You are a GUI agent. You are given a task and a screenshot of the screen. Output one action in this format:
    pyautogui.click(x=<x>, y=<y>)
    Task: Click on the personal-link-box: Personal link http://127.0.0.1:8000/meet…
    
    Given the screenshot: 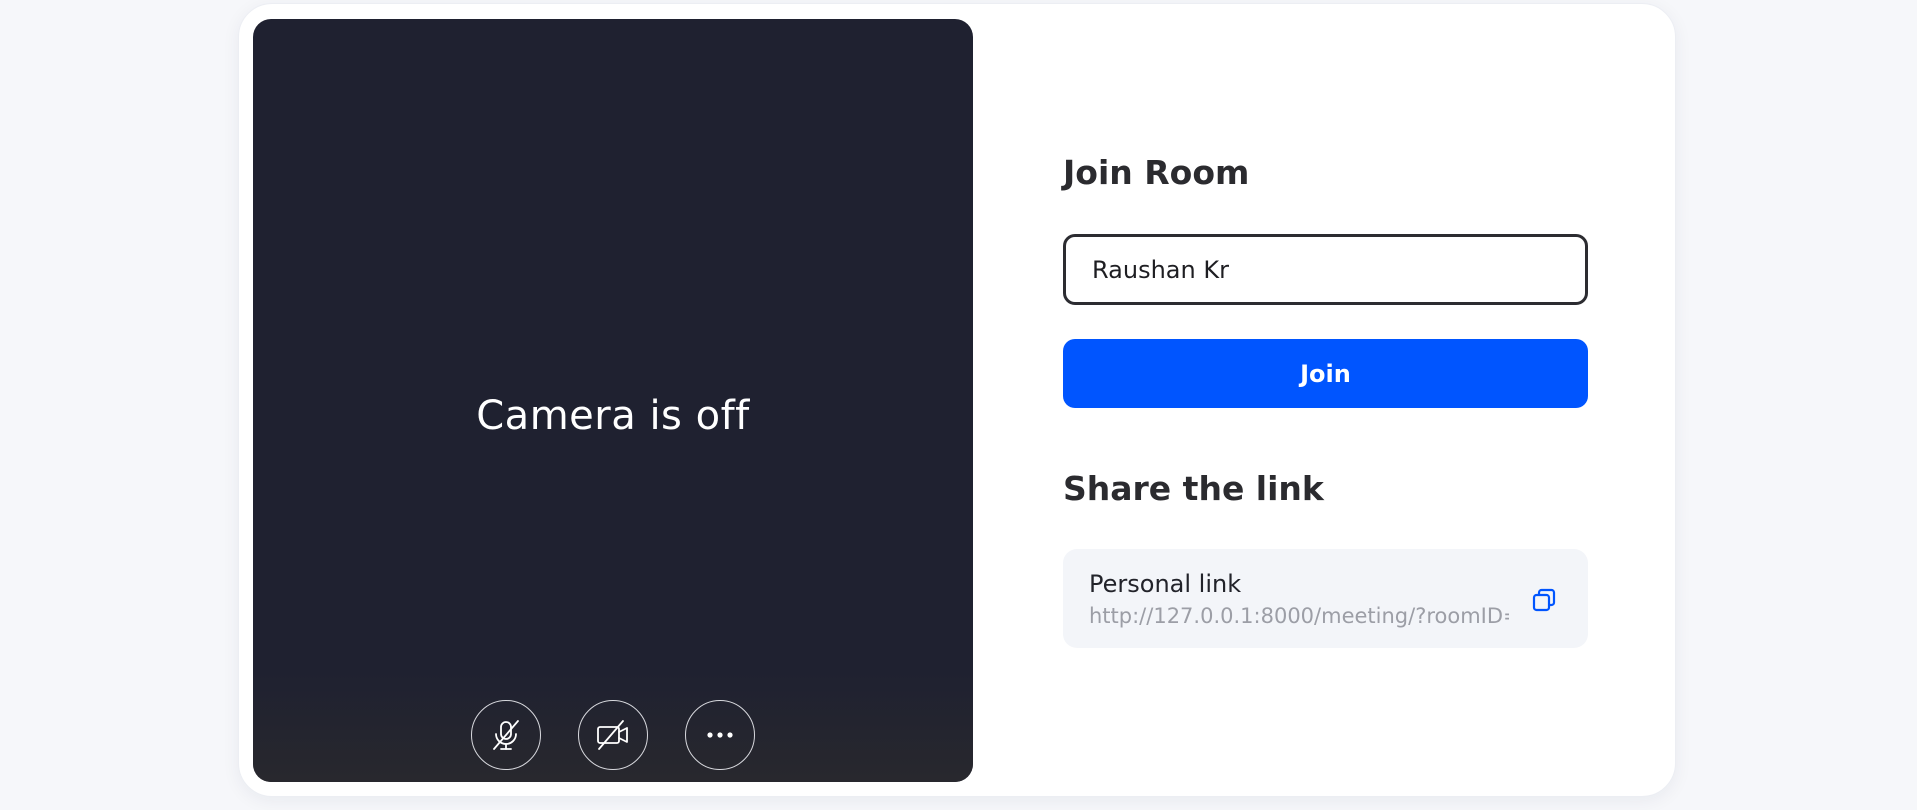 What is the action you would take?
    pyautogui.click(x=1325, y=598)
    